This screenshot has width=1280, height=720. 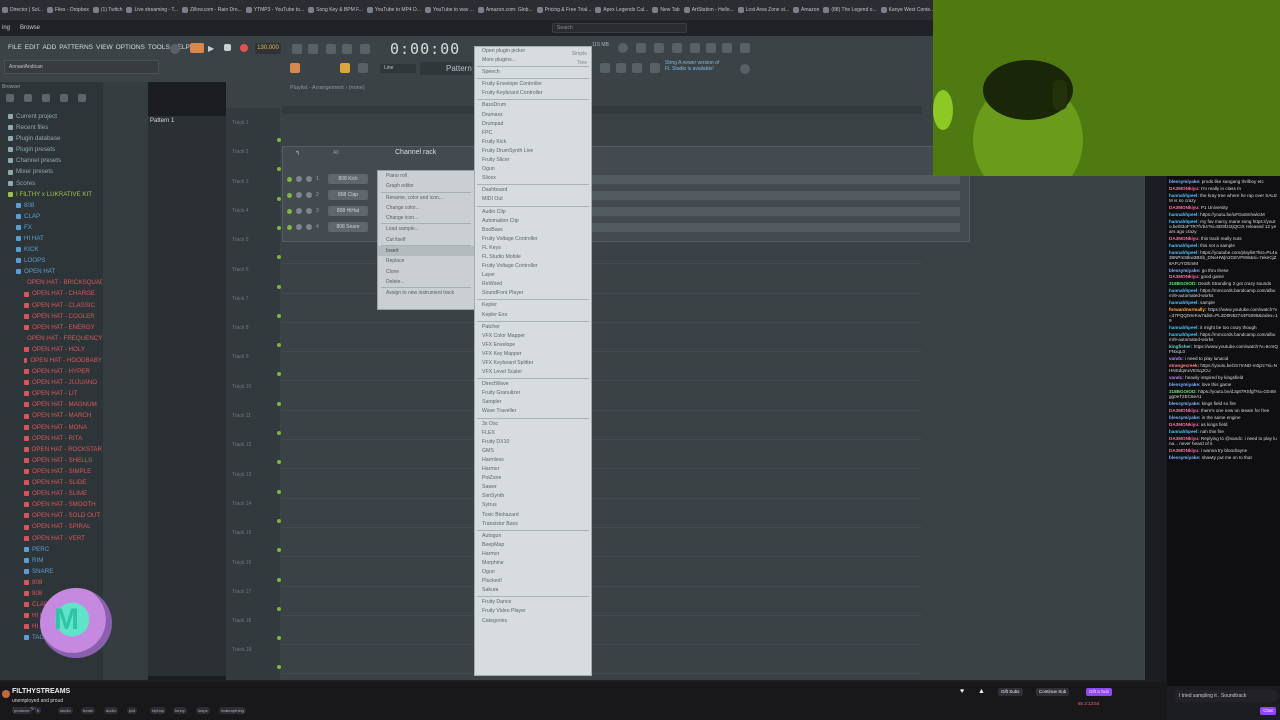 I want to click on browser-tree-item: KICK, so click(x=53, y=249).